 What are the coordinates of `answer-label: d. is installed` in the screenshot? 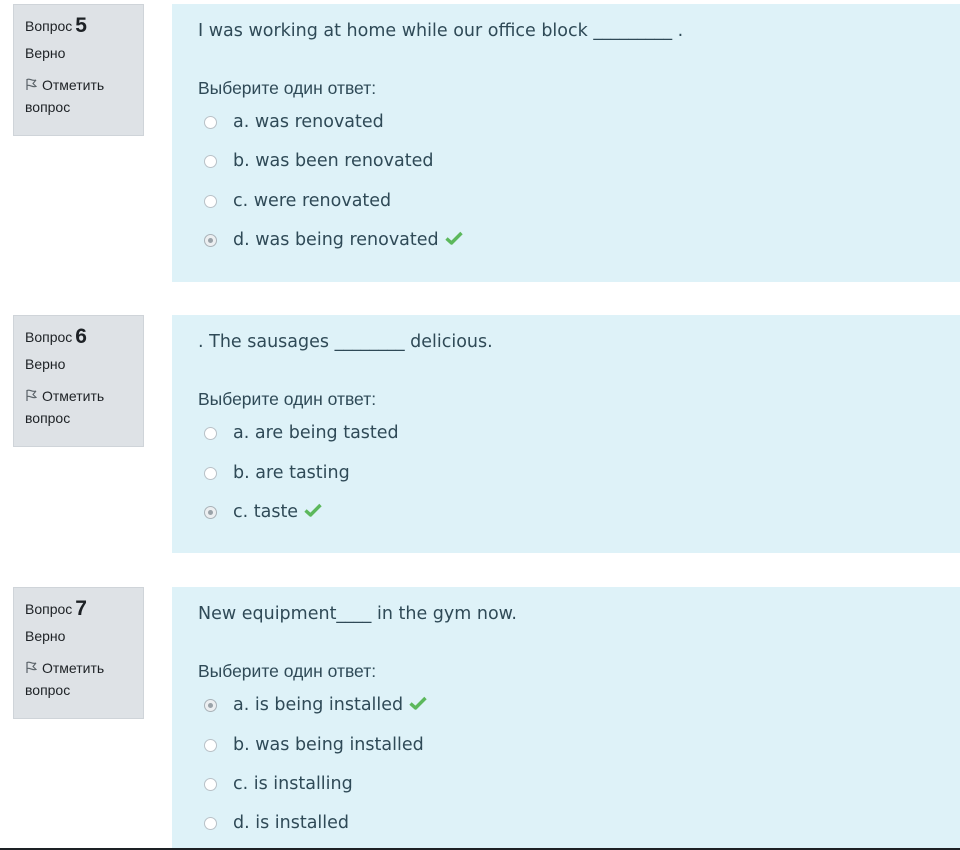 It's located at (291, 823).